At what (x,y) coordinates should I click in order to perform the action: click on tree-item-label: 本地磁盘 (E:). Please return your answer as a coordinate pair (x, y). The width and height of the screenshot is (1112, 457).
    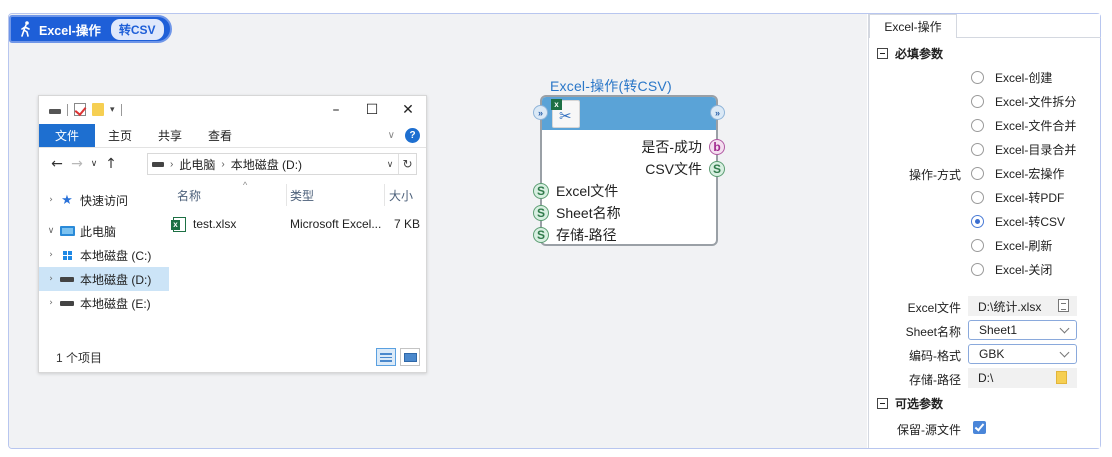
    Looking at the image, I should click on (115, 303).